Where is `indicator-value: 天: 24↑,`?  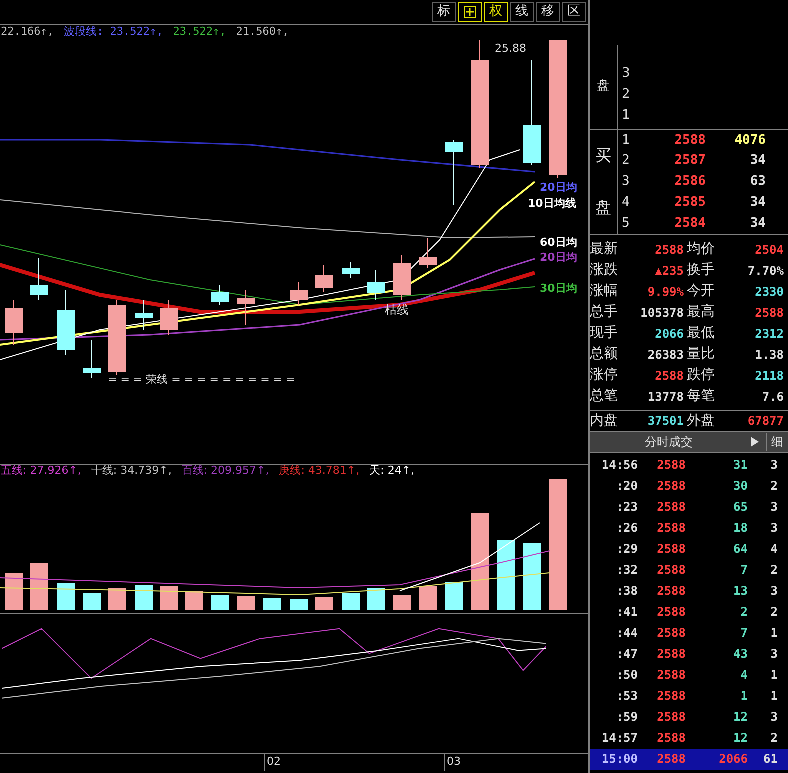
indicator-value: 天: 24↑, is located at coordinates (392, 471).